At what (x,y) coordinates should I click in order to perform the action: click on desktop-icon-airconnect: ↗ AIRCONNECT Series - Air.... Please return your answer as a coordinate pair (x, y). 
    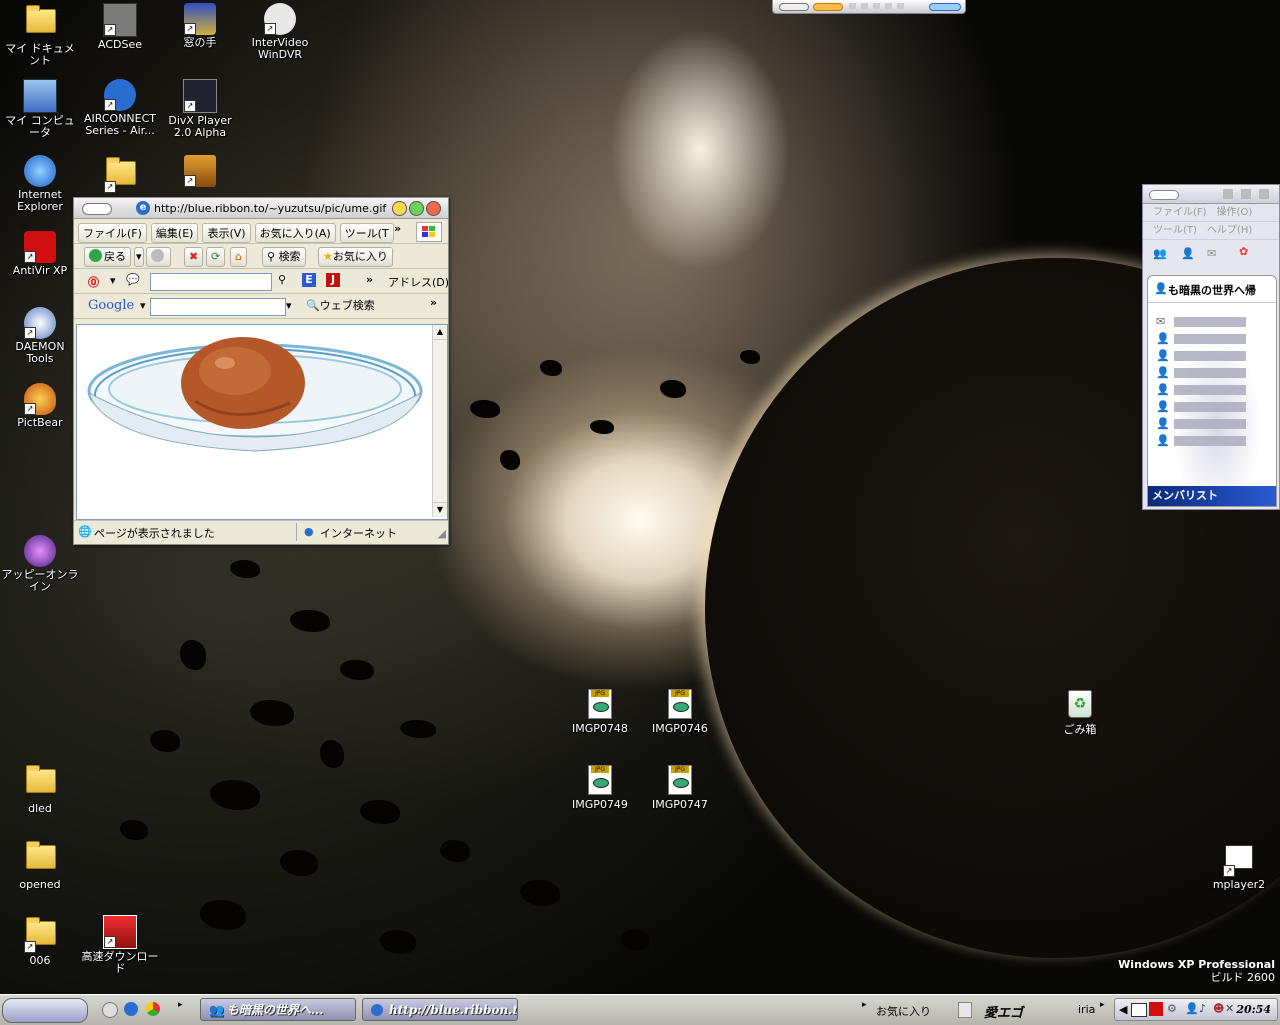
    Looking at the image, I should click on (120, 108).